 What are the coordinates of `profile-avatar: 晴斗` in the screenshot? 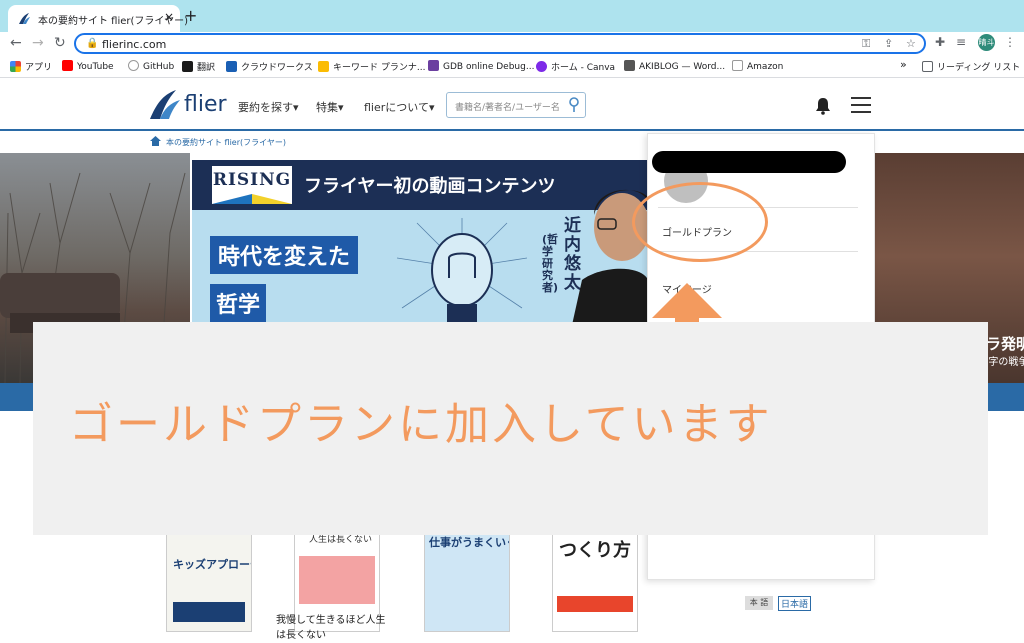 It's located at (986, 42).